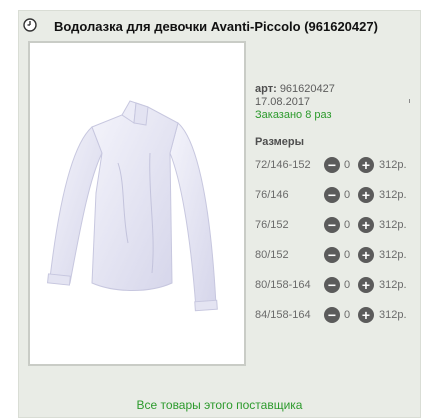  I want to click on article-label: арт:, so click(266, 89).